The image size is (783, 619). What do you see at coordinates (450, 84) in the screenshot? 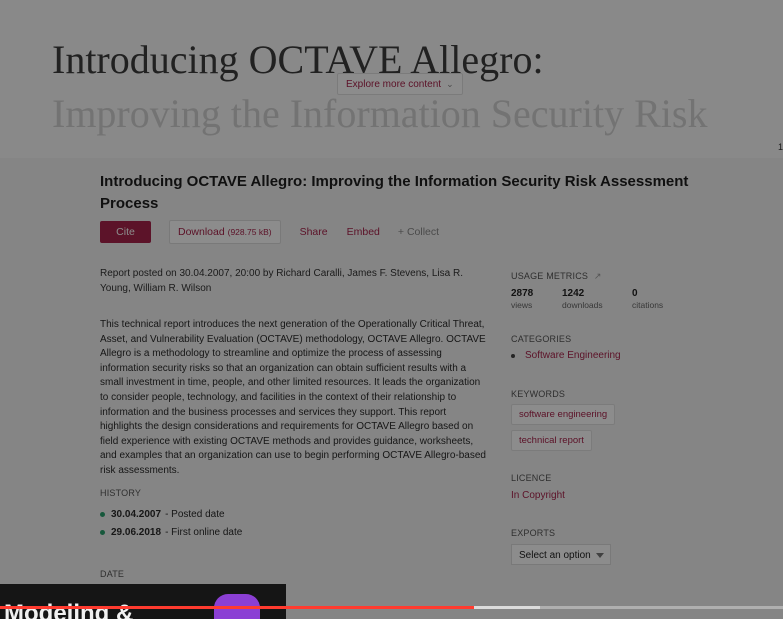
I see `chevron-down-icon: ⌄` at bounding box center [450, 84].